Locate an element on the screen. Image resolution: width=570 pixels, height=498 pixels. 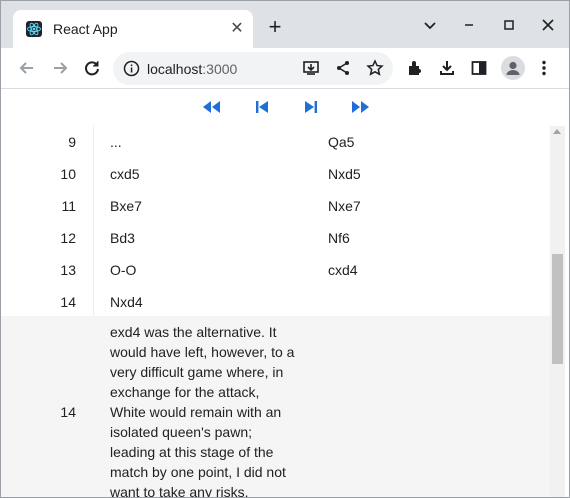
scroll-thumb is located at coordinates (557, 309).